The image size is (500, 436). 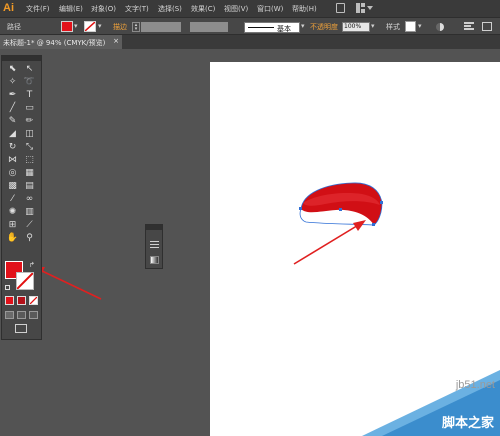 I want to click on draw-inside-icon, so click(x=33, y=315).